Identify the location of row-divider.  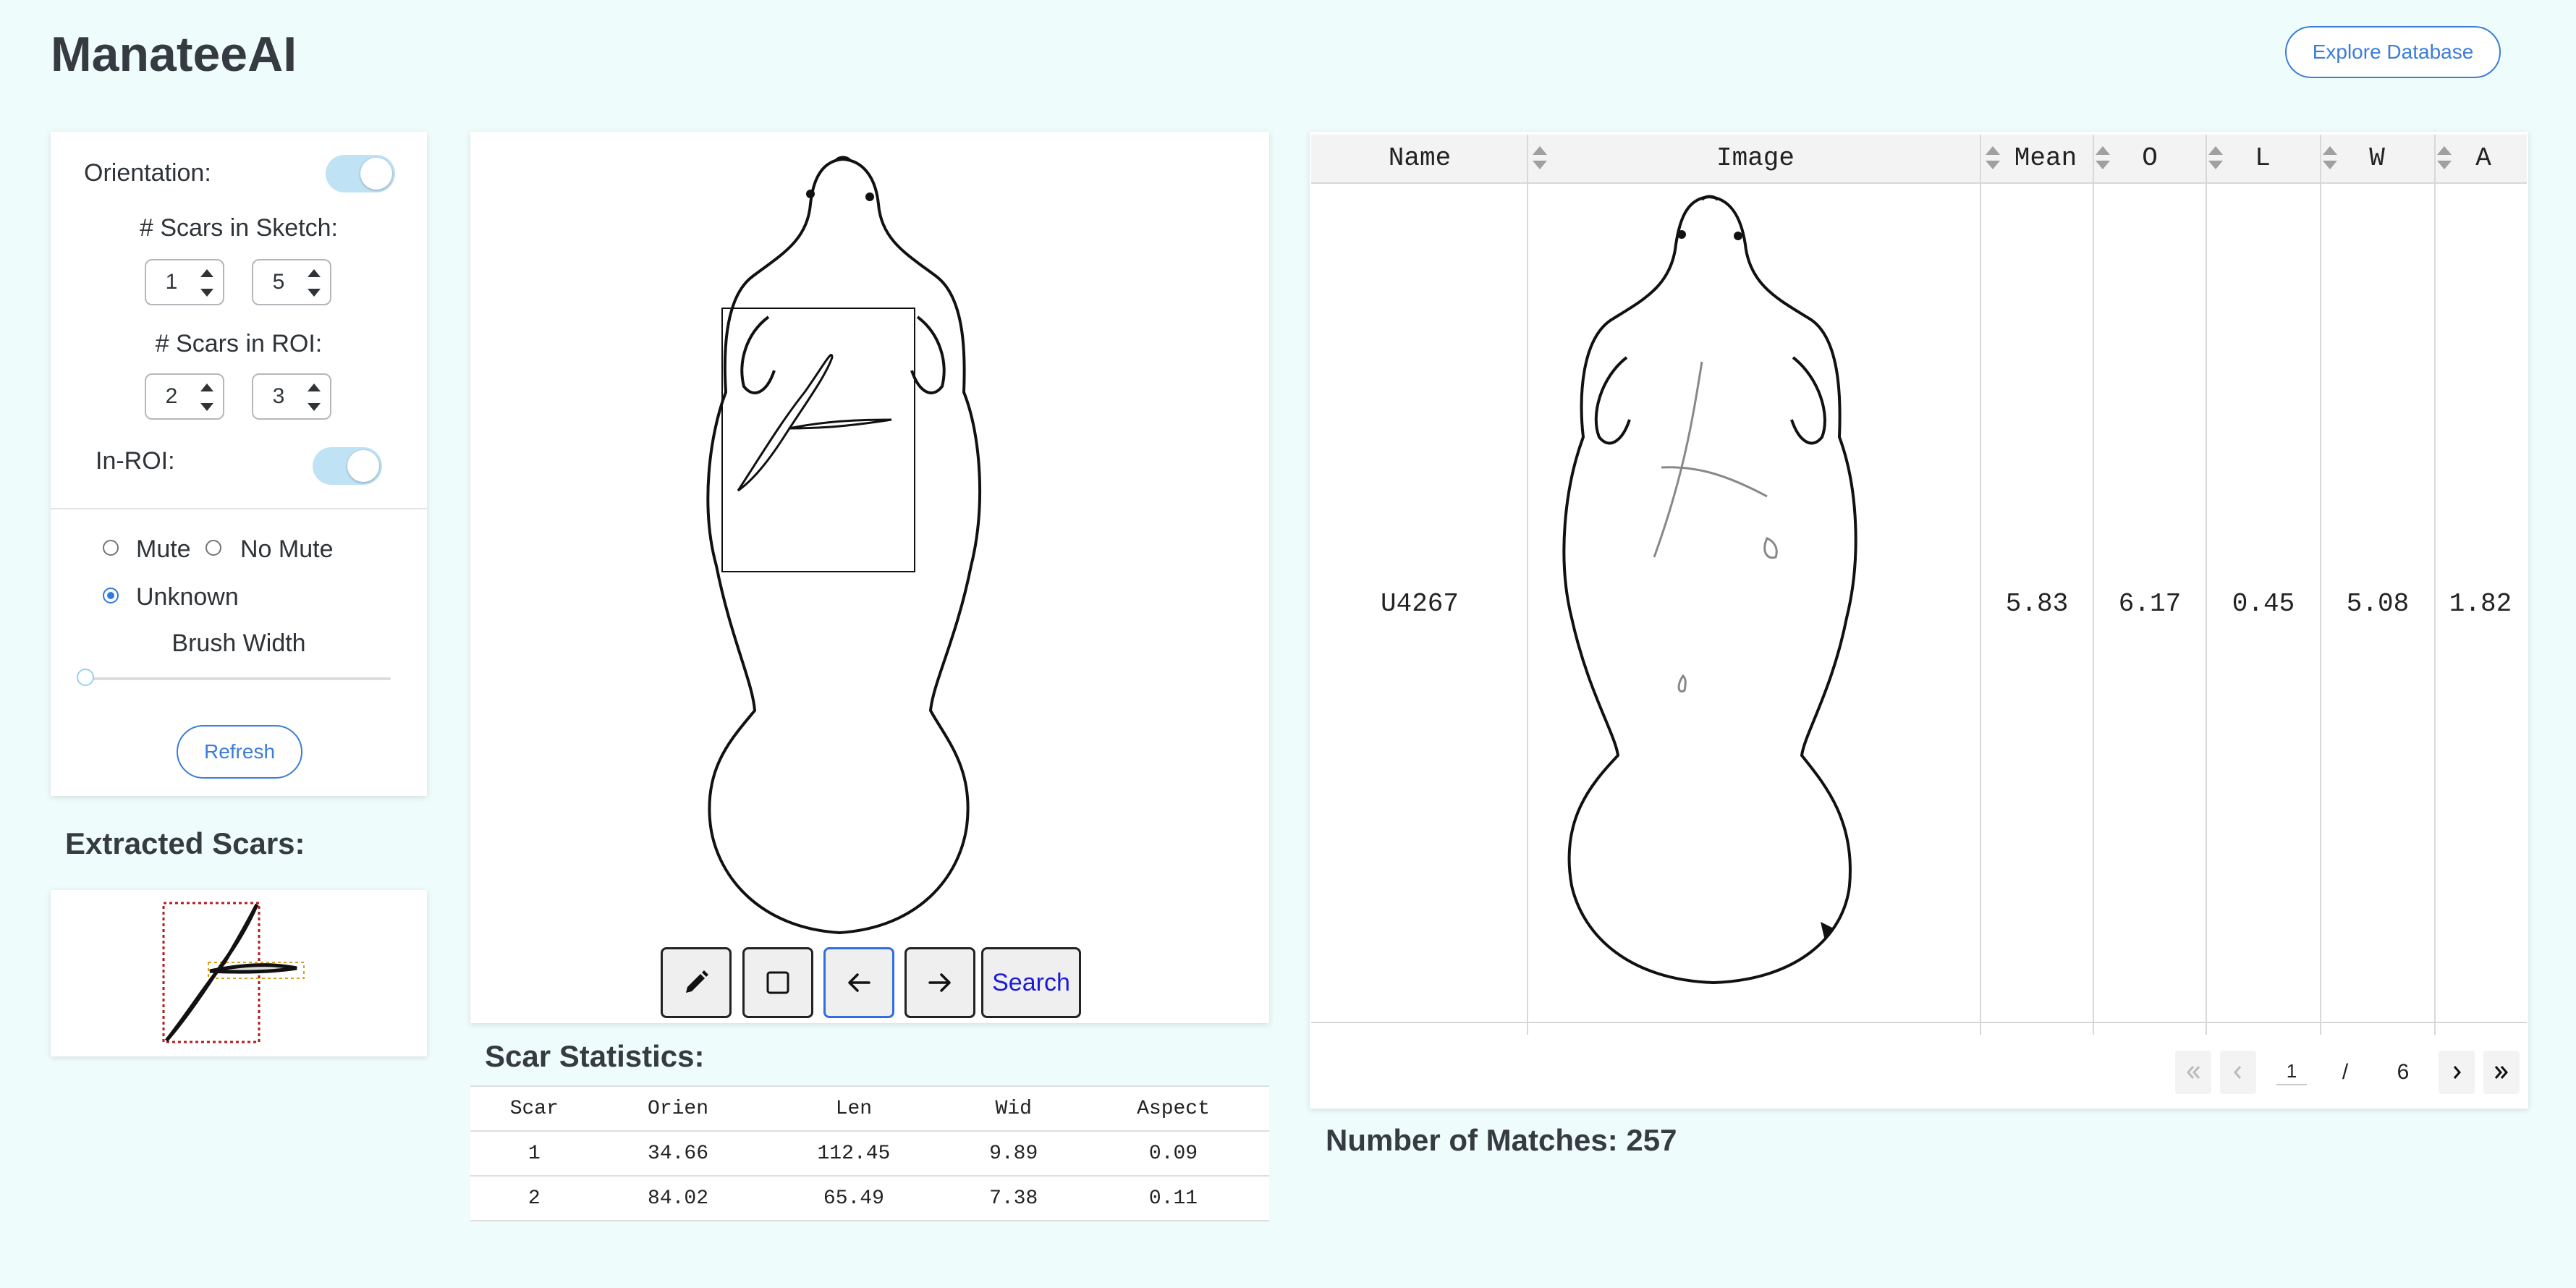
(1919, 1023).